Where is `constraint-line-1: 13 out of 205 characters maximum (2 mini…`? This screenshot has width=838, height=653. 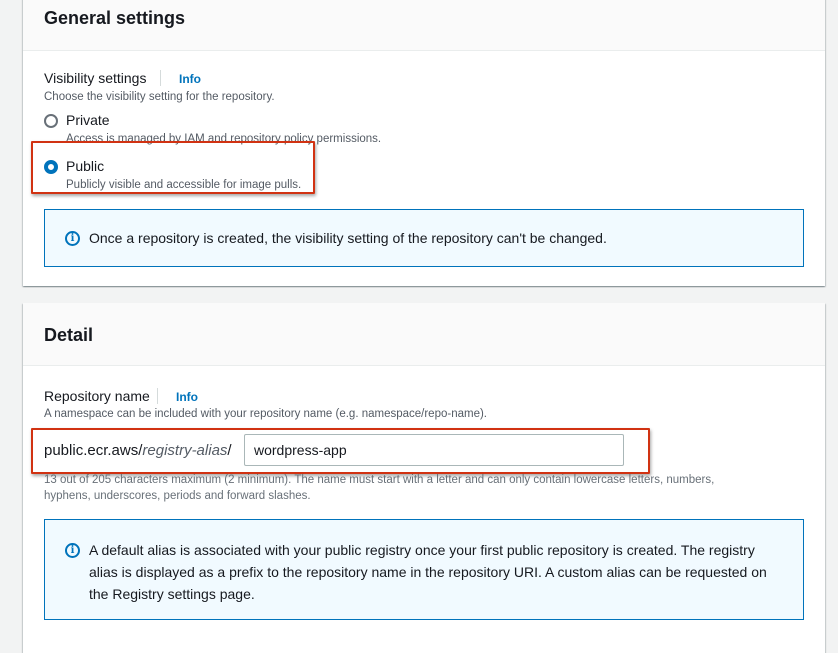 constraint-line-1: 13 out of 205 characters maximum (2 mini… is located at coordinates (379, 480).